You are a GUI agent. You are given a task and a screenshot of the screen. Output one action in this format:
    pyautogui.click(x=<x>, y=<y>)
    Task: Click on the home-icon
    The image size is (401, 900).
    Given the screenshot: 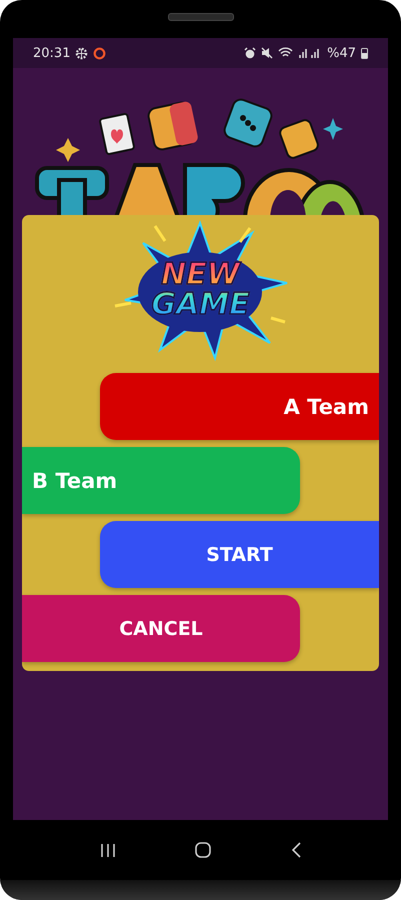 What is the action you would take?
    pyautogui.click(x=203, y=850)
    